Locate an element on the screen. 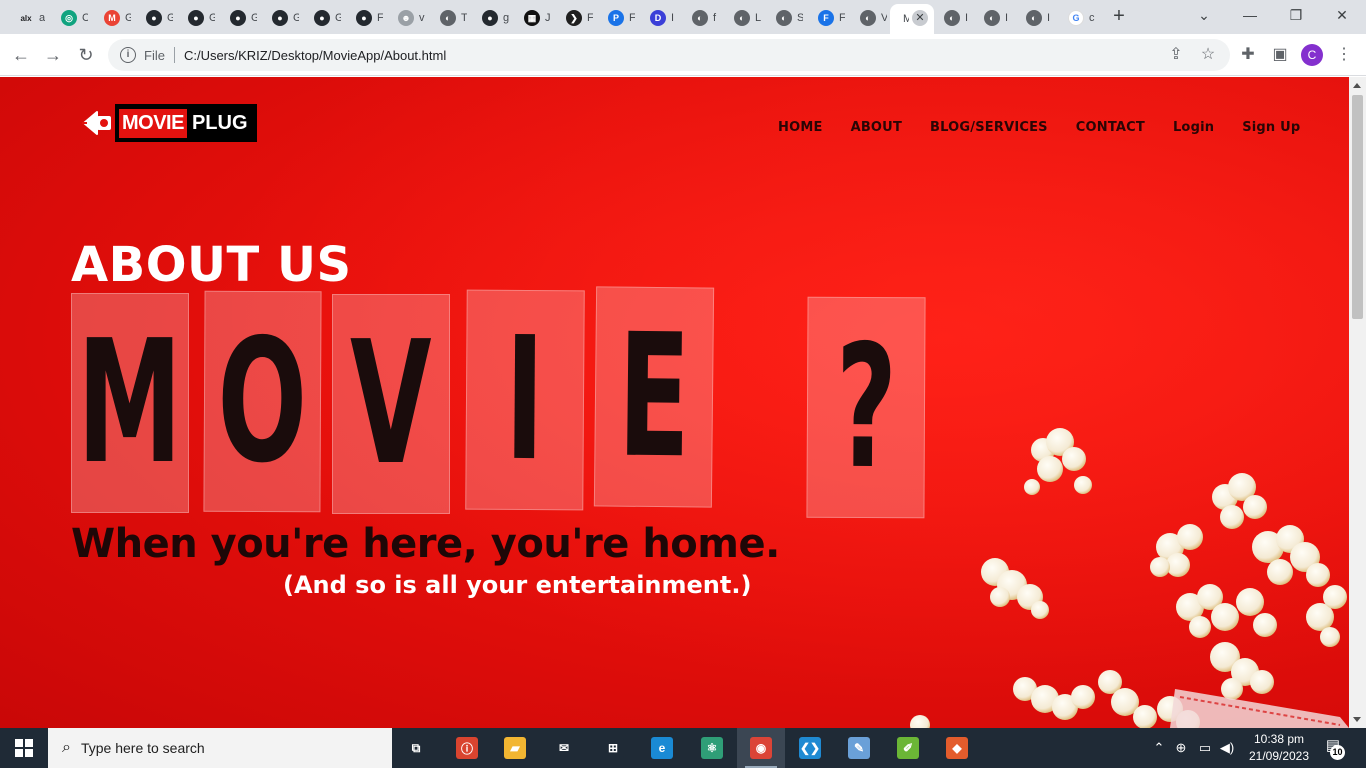 The image size is (1366, 768). edge-icon: e is located at coordinates (662, 748).